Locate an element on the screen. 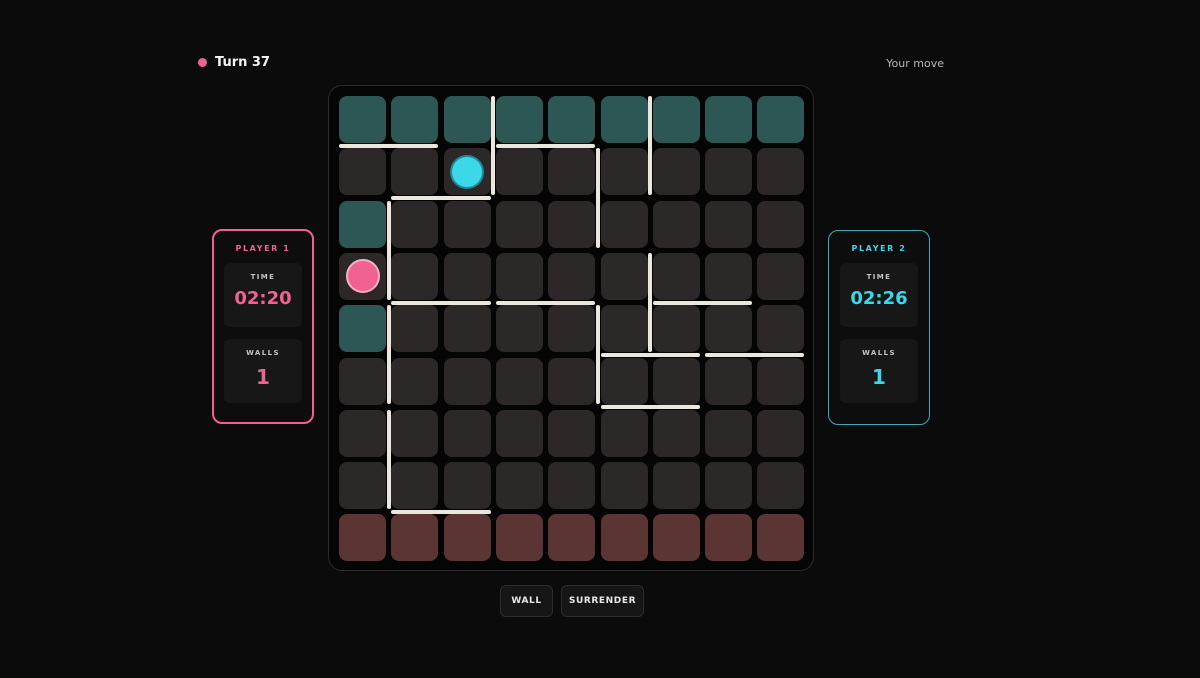  player-1-time-box: TIME 02:20 is located at coordinates (263, 295).